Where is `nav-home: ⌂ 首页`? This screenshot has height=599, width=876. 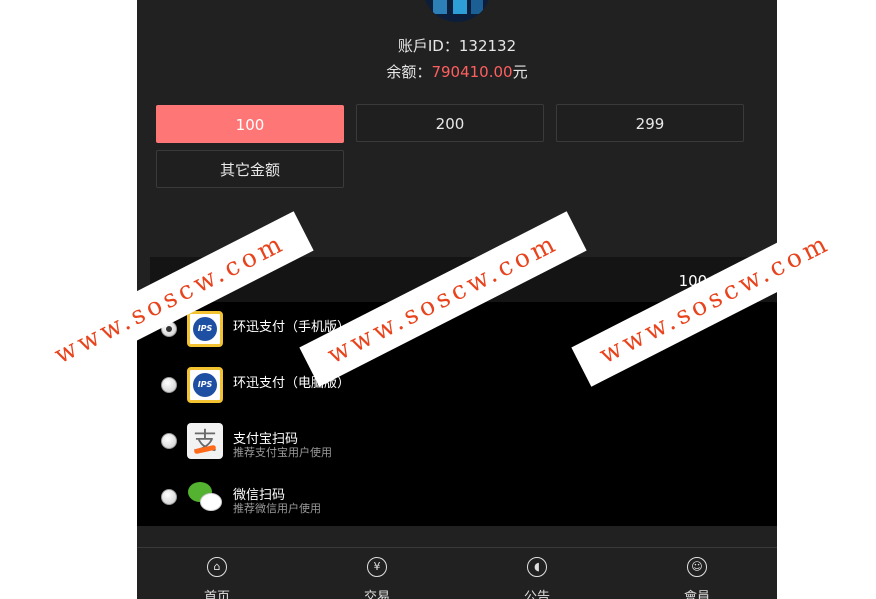
nav-home: ⌂ 首页 is located at coordinates (219, 573).